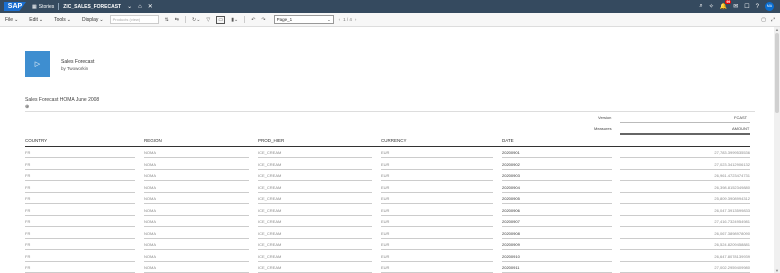 The height and width of the screenshot is (273, 780). I want to click on avatar: MA, so click(769, 6).